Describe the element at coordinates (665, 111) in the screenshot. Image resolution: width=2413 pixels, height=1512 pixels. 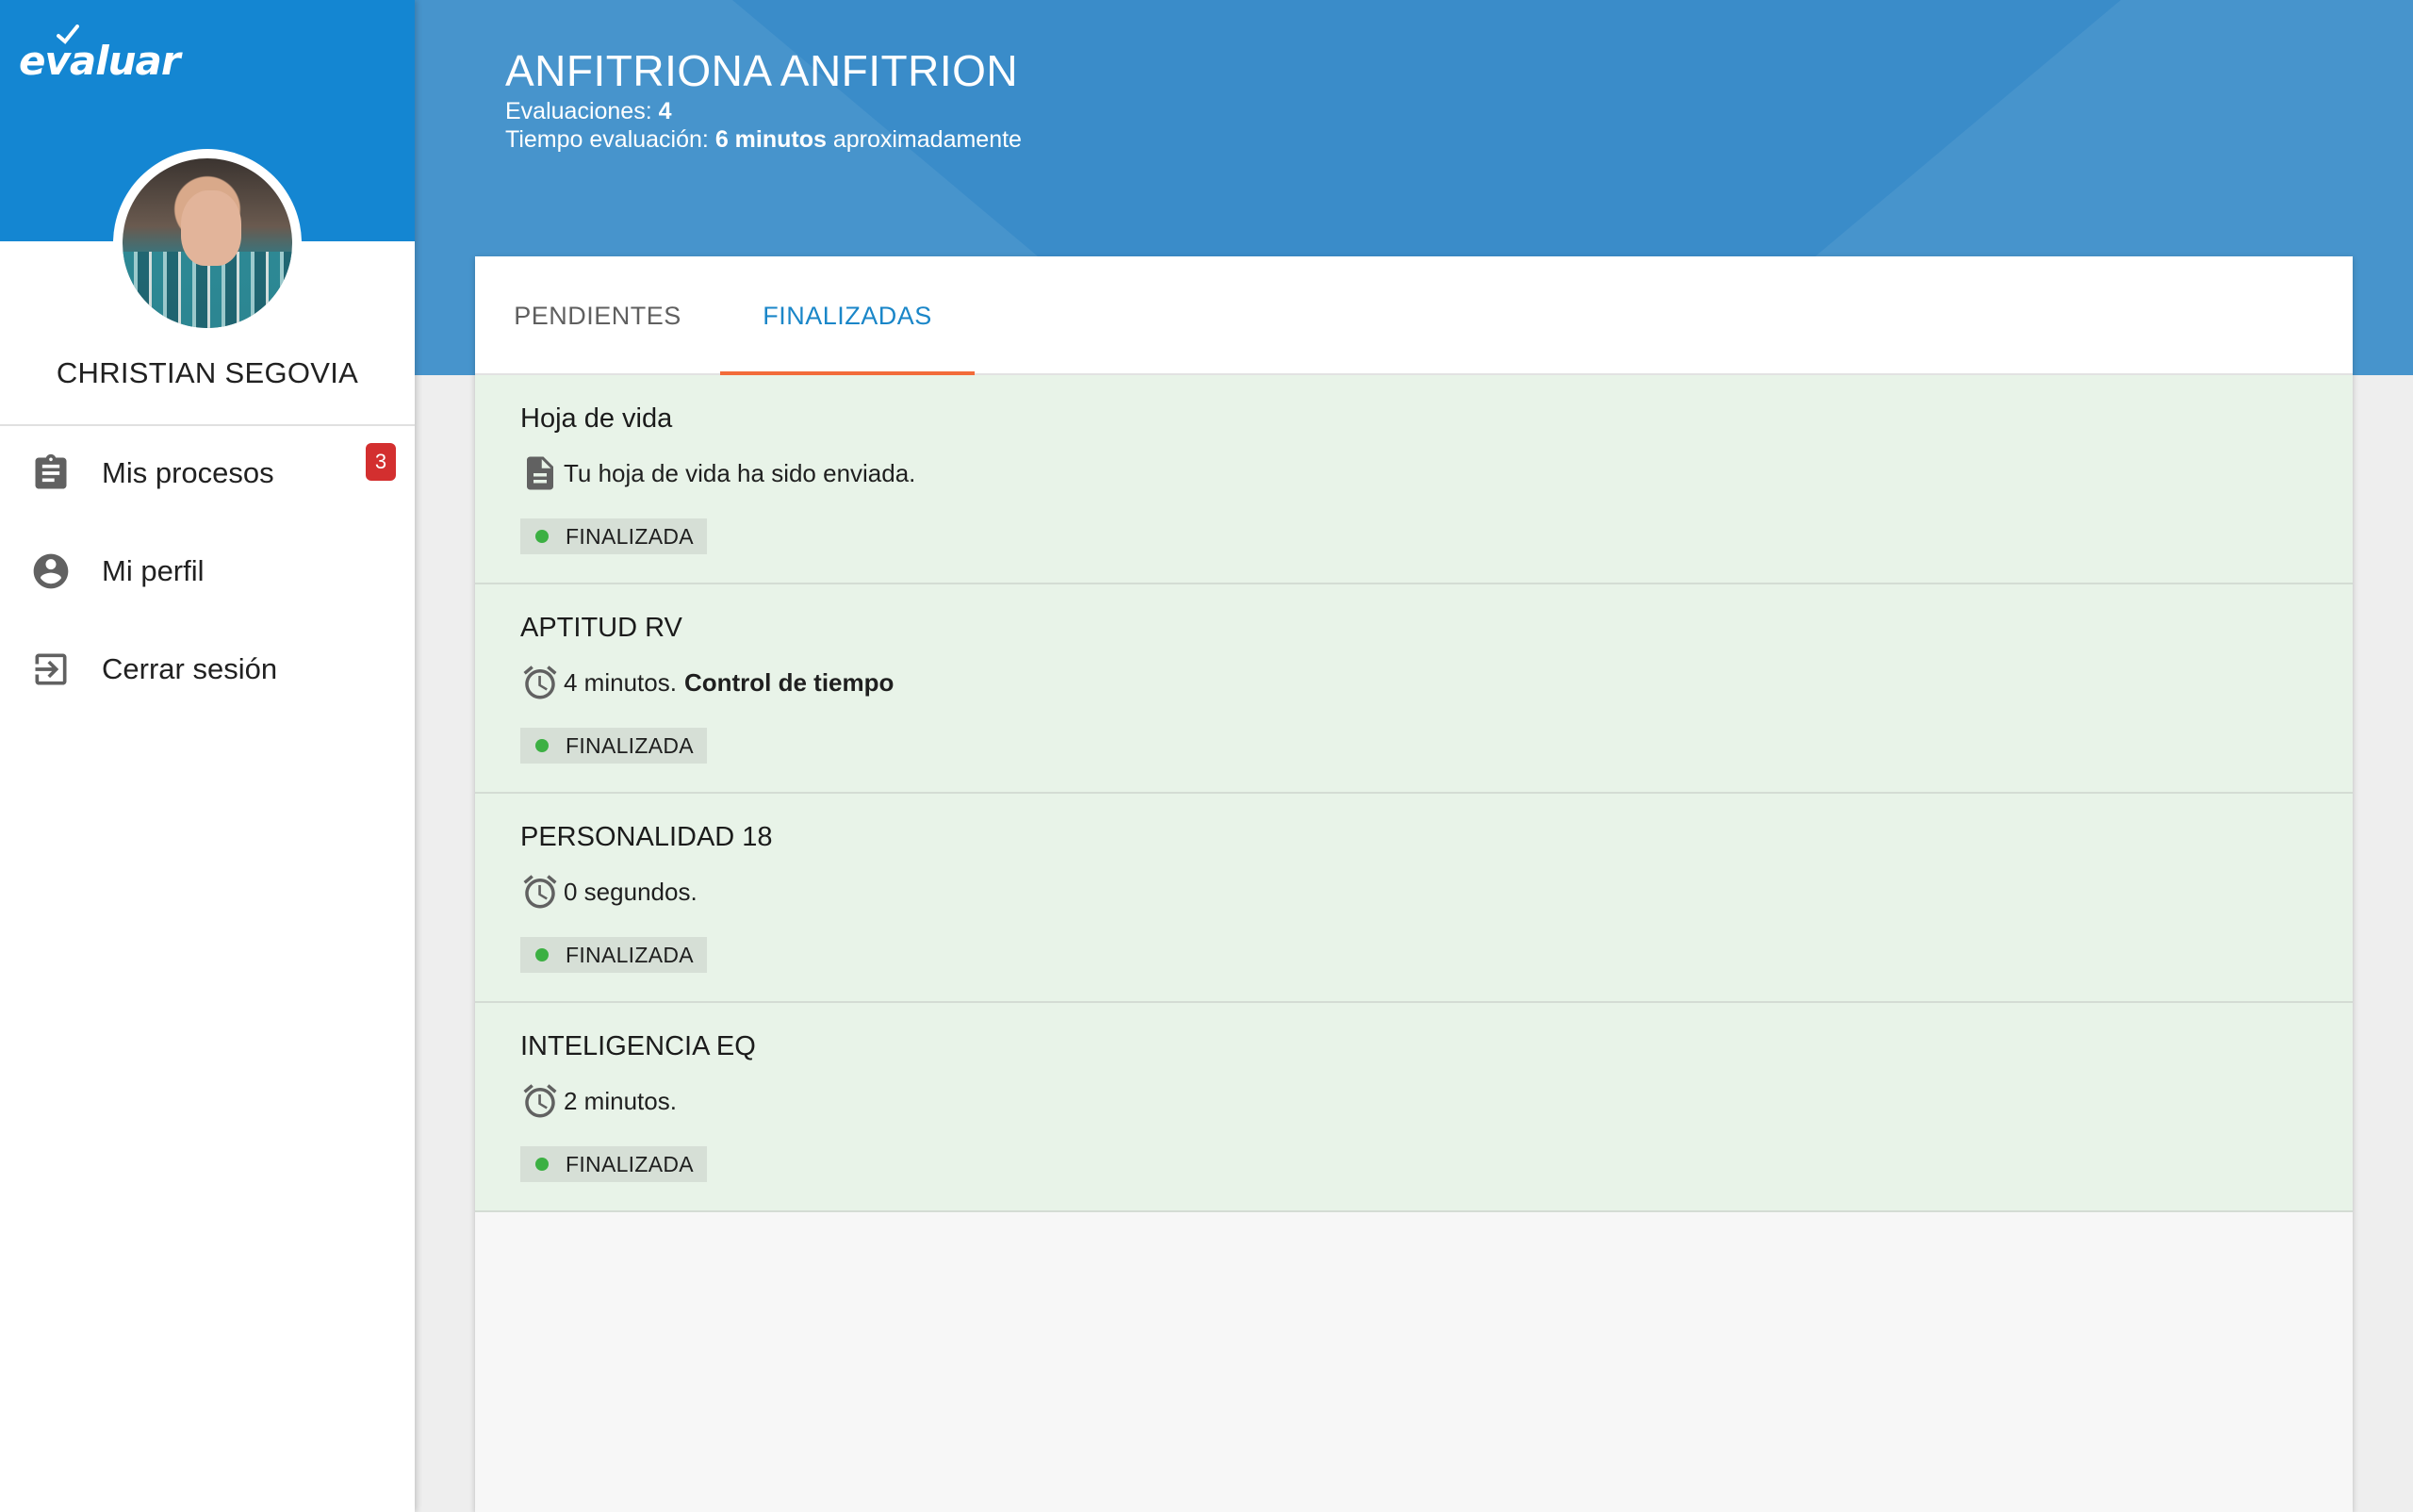
I see `evaluations-value: 4` at that location.